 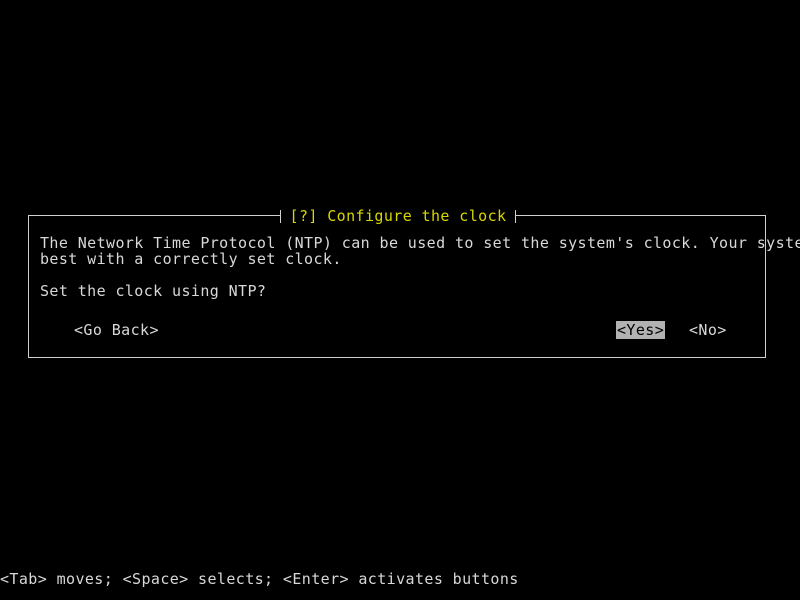 I want to click on go-back-button: <Go Back>, so click(x=116, y=330).